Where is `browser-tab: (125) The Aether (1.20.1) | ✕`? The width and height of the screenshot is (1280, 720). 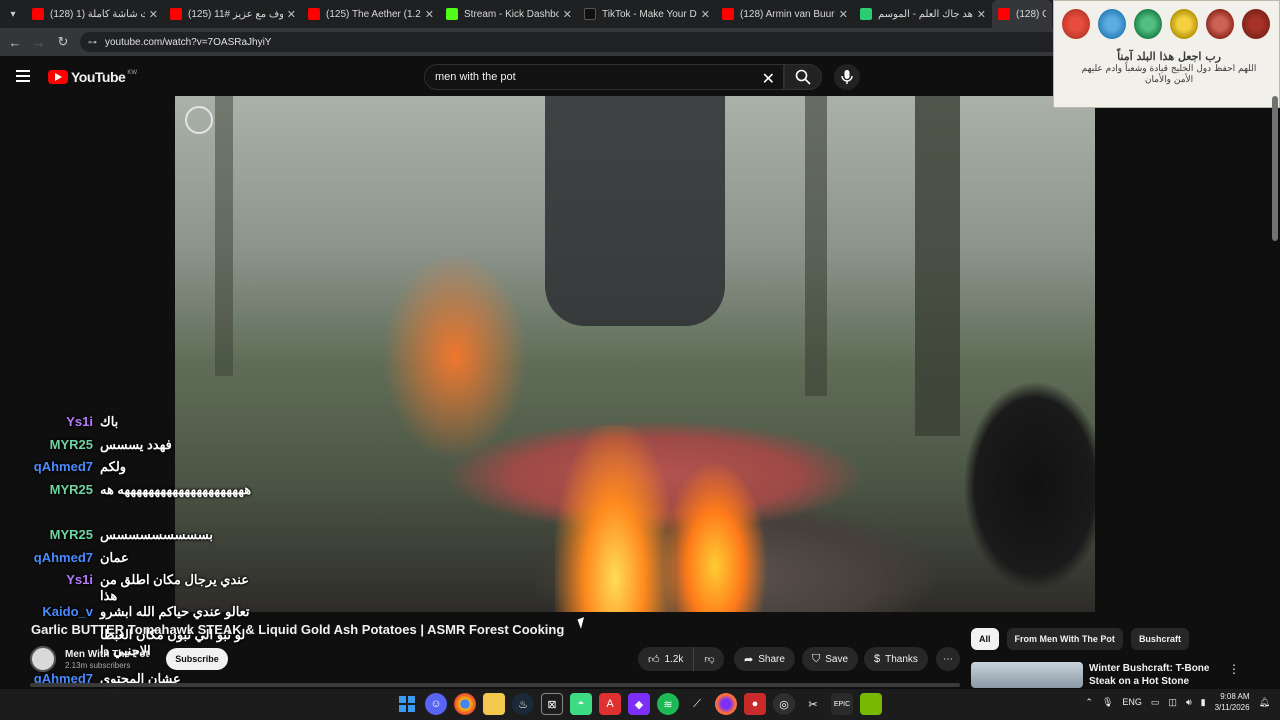 browser-tab: (125) The Aether (1.20.1) | ✕ is located at coordinates (371, 14).